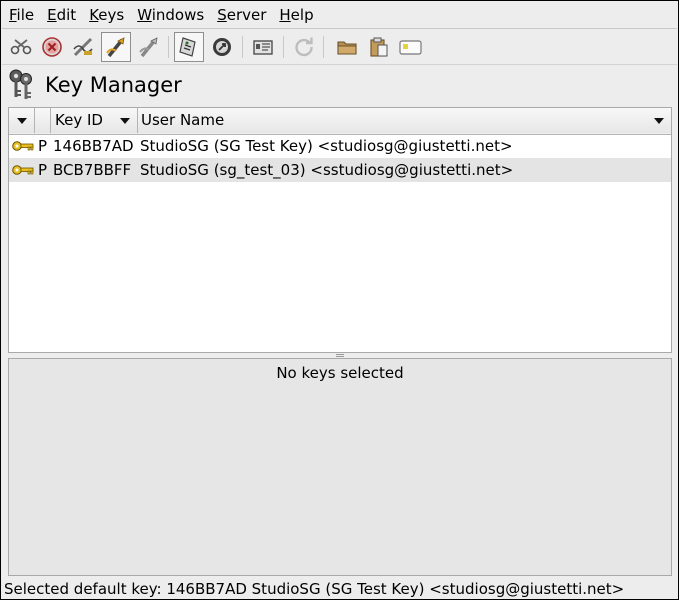 The height and width of the screenshot is (600, 679). I want to click on column-header-user-name-label: User Name, so click(183, 120).